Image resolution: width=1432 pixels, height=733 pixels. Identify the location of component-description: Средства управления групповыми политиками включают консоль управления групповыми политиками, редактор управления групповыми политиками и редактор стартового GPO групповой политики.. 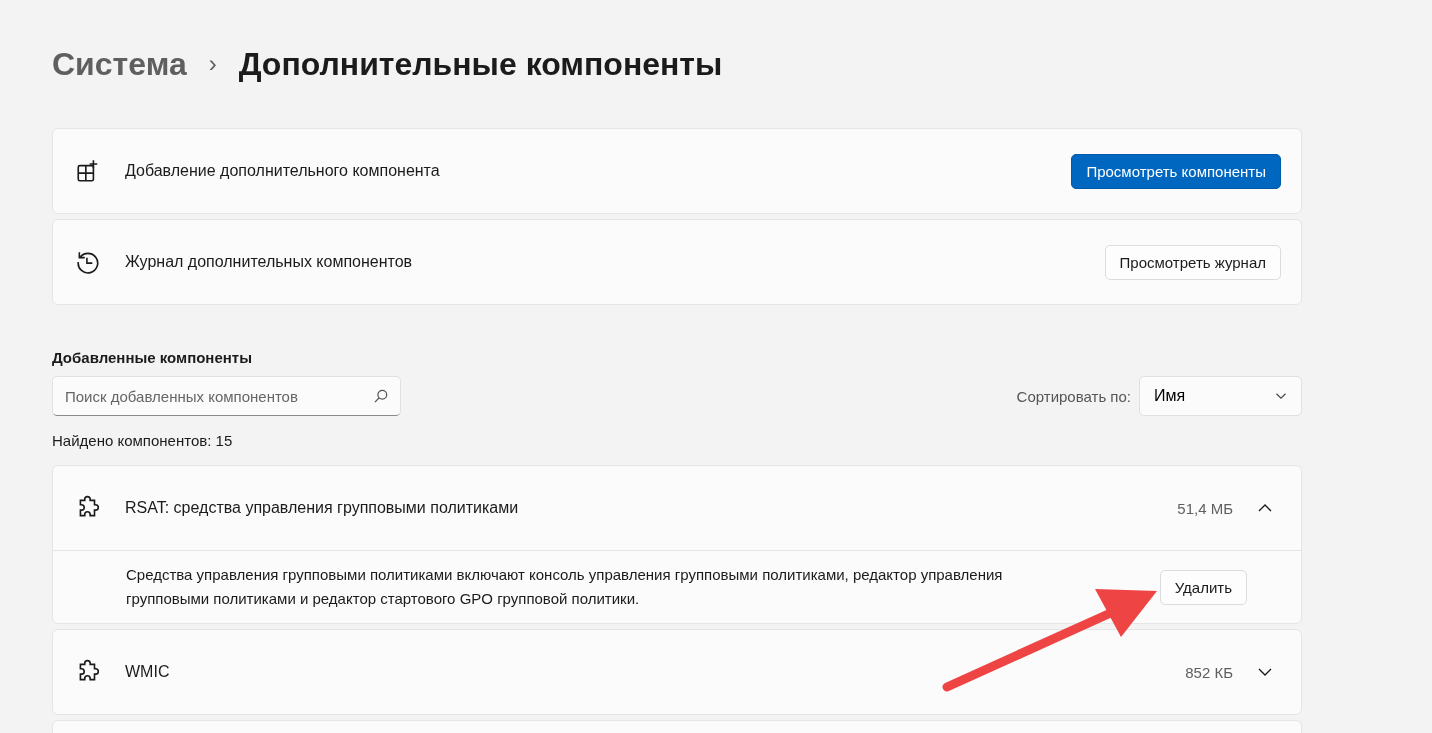
(565, 587).